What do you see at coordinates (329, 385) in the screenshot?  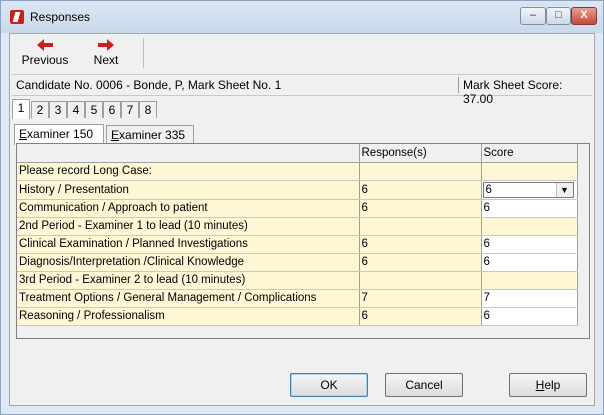 I see `ok-button: OK` at bounding box center [329, 385].